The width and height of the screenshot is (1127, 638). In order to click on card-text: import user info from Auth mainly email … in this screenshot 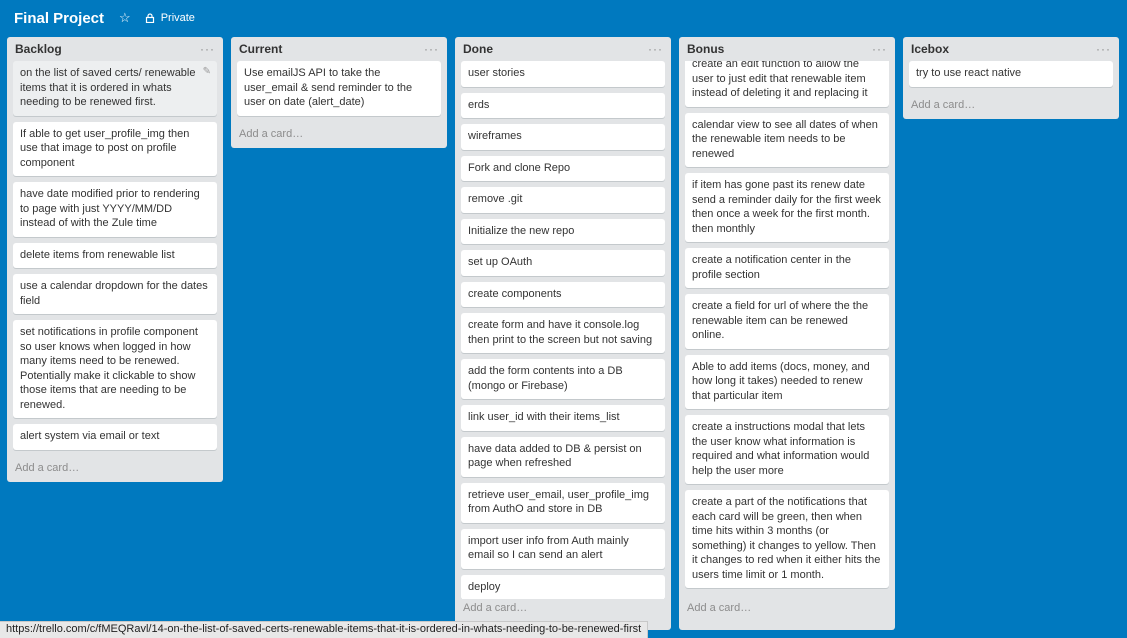, I will do `click(548, 548)`.